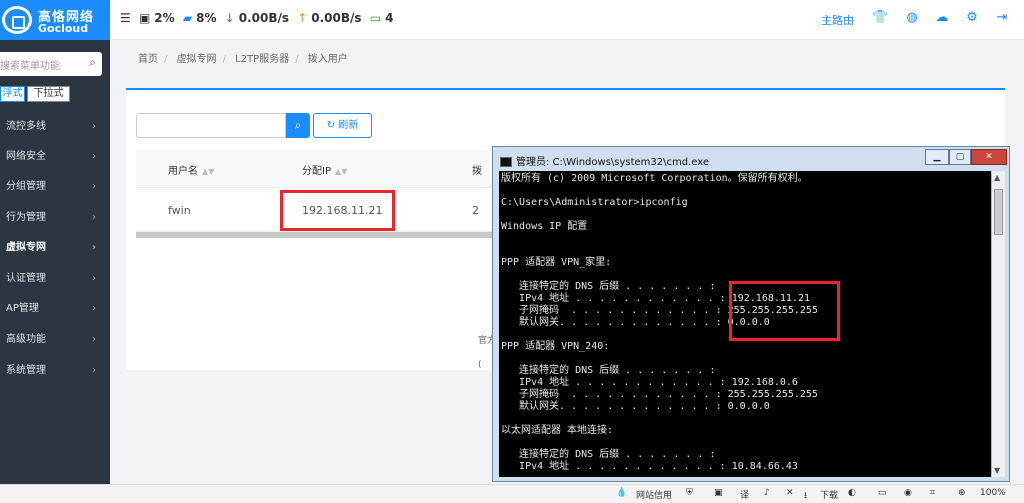 The width and height of the screenshot is (1024, 503). What do you see at coordinates (972, 18) in the screenshot?
I see `gear-icon: ⚙` at bounding box center [972, 18].